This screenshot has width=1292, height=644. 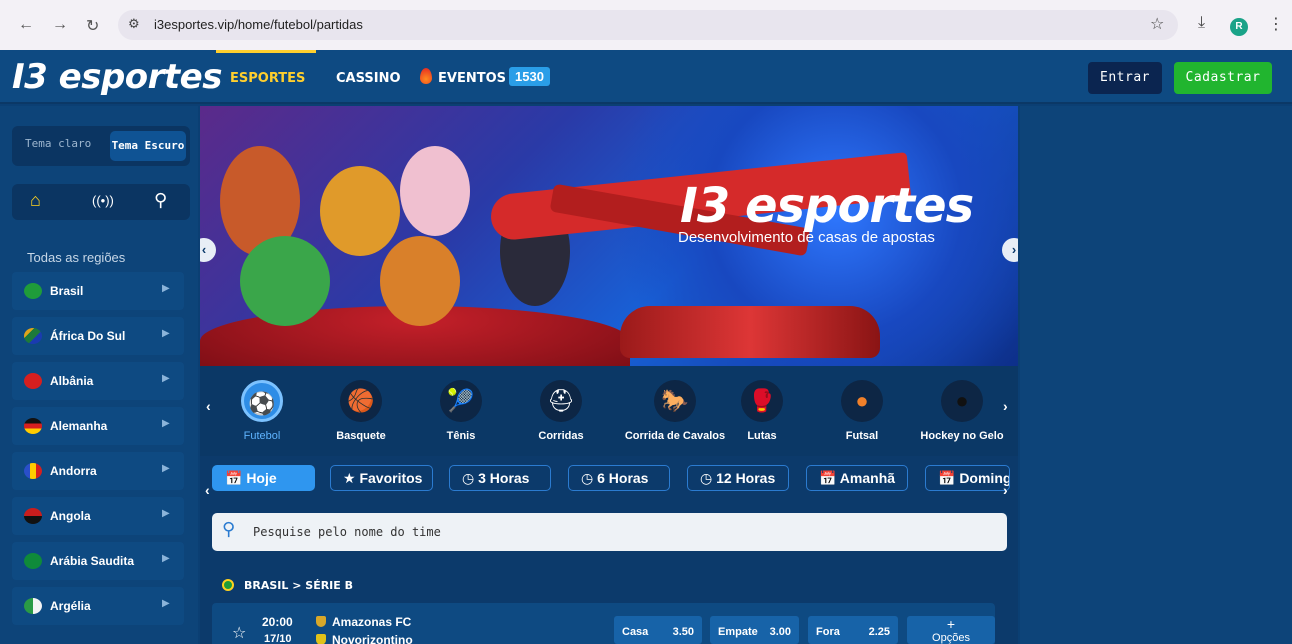 What do you see at coordinates (117, 77) in the screenshot?
I see `site-logo: I3 esportes` at bounding box center [117, 77].